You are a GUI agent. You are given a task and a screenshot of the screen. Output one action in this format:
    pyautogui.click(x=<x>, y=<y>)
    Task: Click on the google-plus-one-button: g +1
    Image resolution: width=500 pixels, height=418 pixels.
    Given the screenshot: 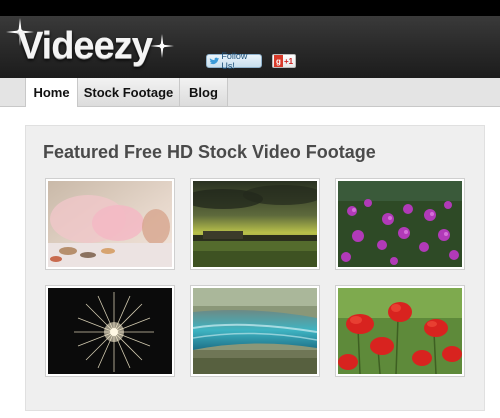 What is the action you would take?
    pyautogui.click(x=284, y=61)
    